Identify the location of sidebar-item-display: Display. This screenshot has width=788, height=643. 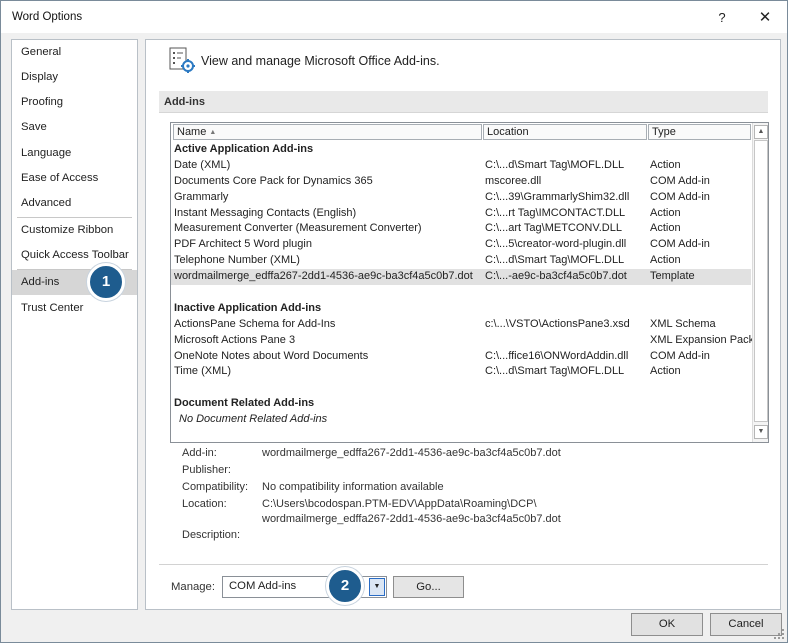
(74, 77).